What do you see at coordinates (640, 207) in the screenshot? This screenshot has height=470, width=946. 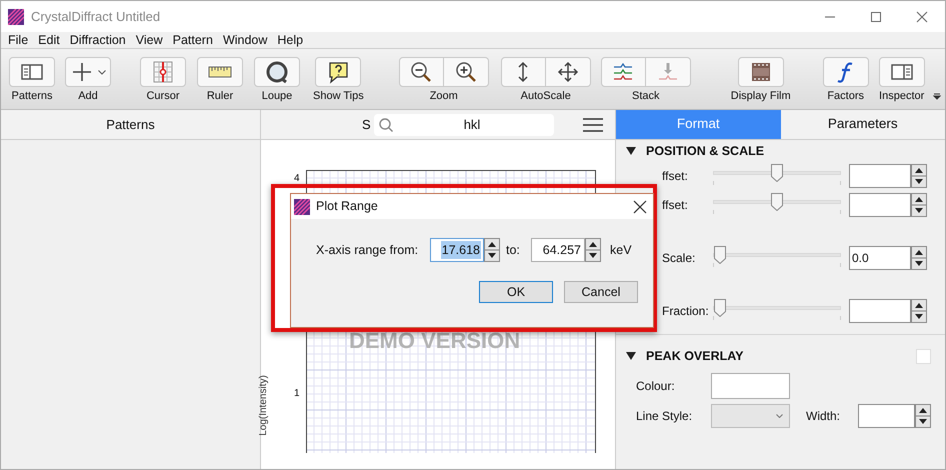 I see `close-icon` at bounding box center [640, 207].